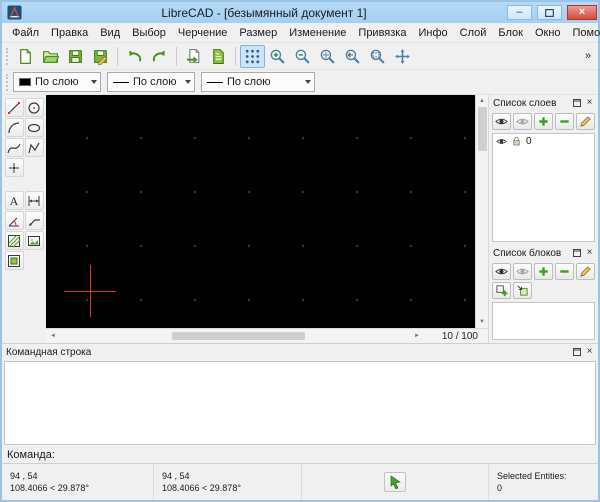 The image size is (600, 502). I want to click on horizontal-scroll-track, so click(235, 336).